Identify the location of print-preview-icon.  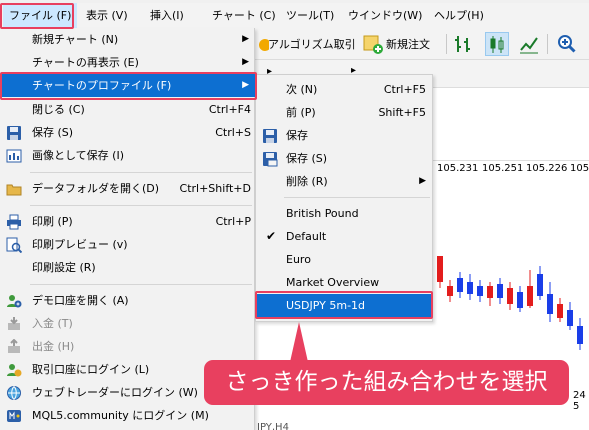
(14, 245).